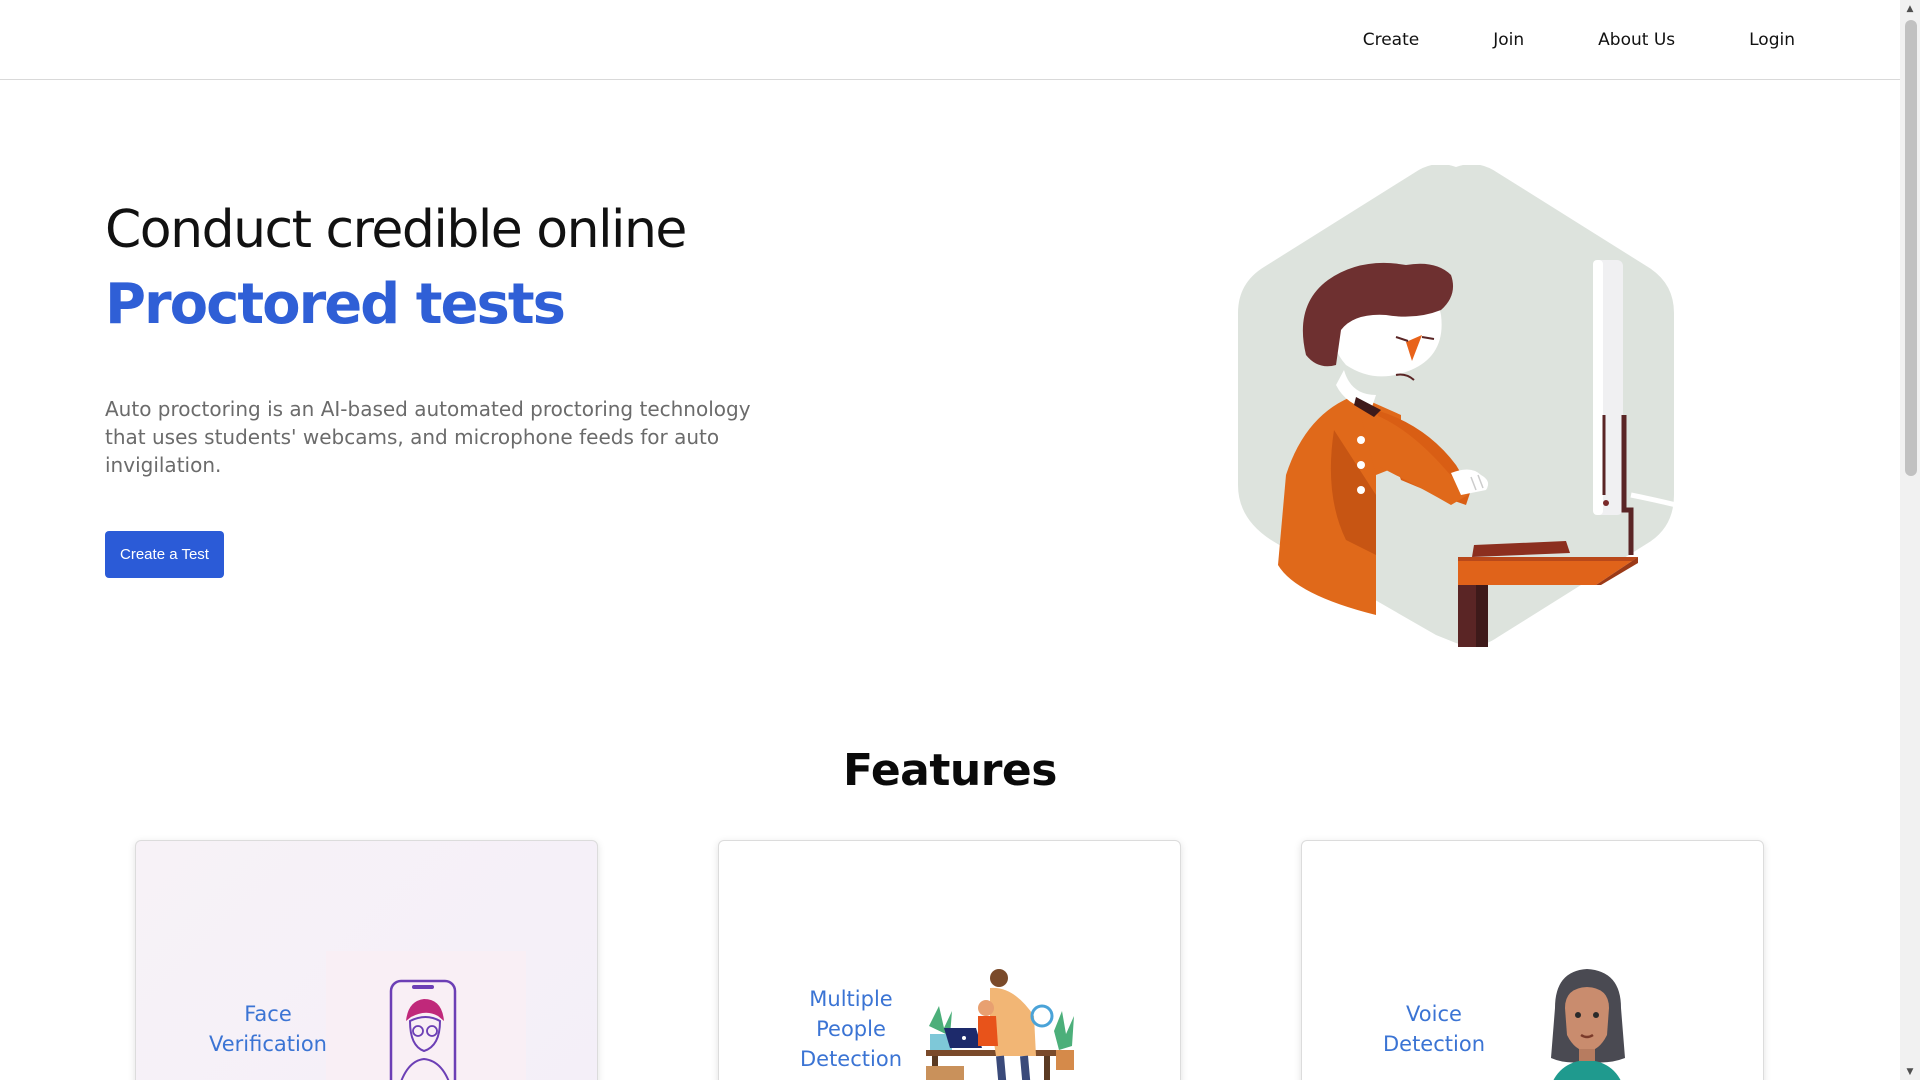 The height and width of the screenshot is (1080, 1920). I want to click on nav-link-login: Login, so click(1772, 40).